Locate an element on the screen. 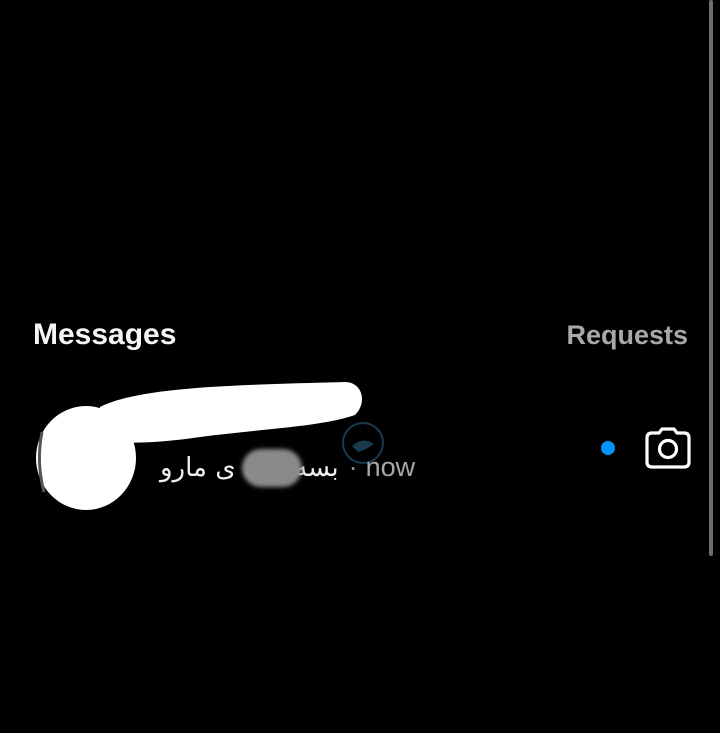 The height and width of the screenshot is (733, 720). requests-link: Requests is located at coordinates (627, 335).